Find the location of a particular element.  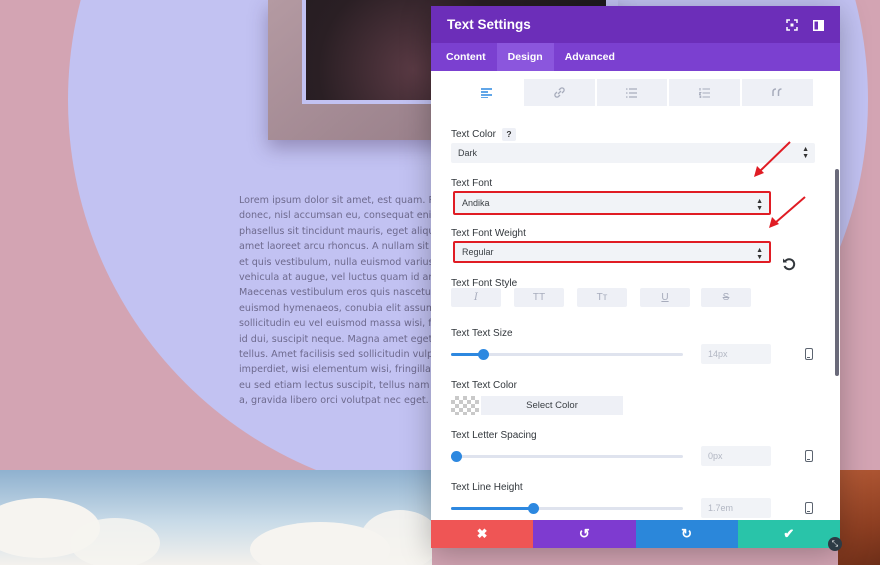

list-icon is located at coordinates (632, 92).